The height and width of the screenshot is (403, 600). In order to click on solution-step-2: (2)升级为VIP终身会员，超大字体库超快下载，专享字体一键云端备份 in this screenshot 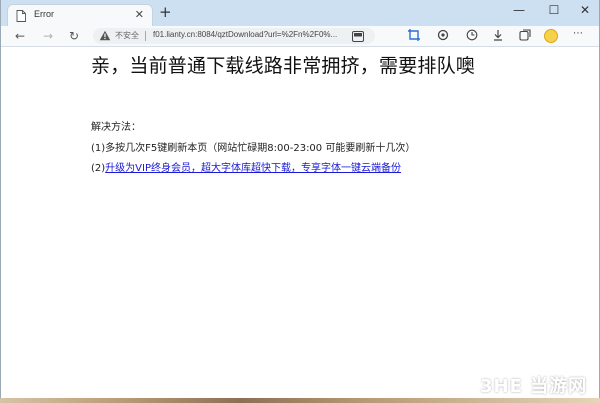, I will do `click(246, 166)`.